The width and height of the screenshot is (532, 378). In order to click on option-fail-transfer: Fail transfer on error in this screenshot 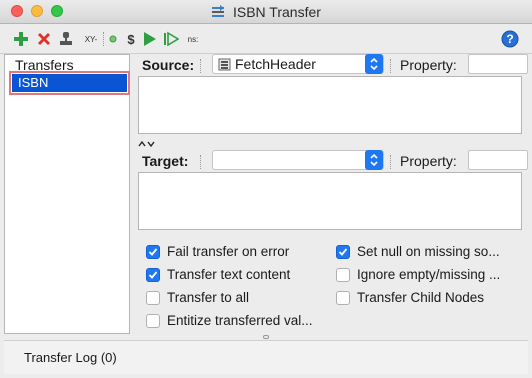, I will do `click(217, 251)`.